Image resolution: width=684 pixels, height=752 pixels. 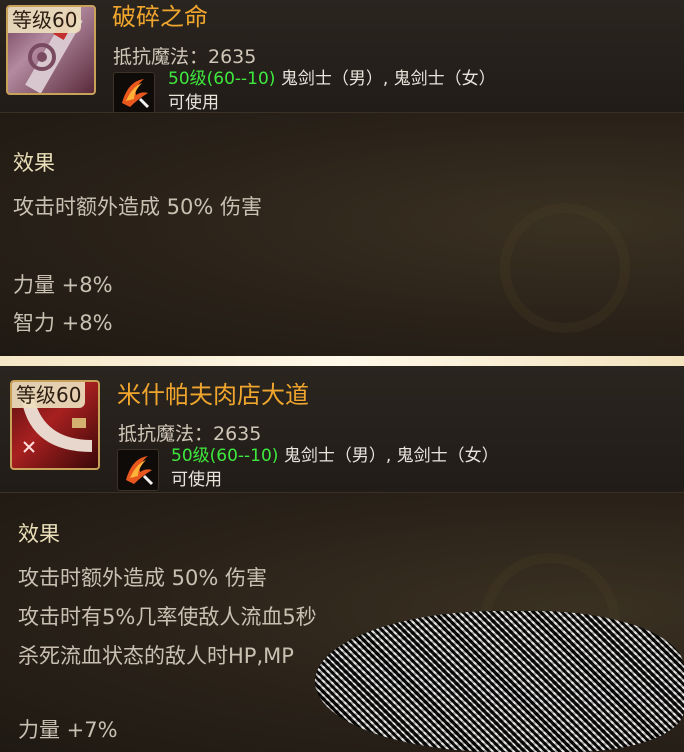 What do you see at coordinates (167, 617) in the screenshot?
I see `effect-line: 攻击时有5%几率使敌人流血5秒` at bounding box center [167, 617].